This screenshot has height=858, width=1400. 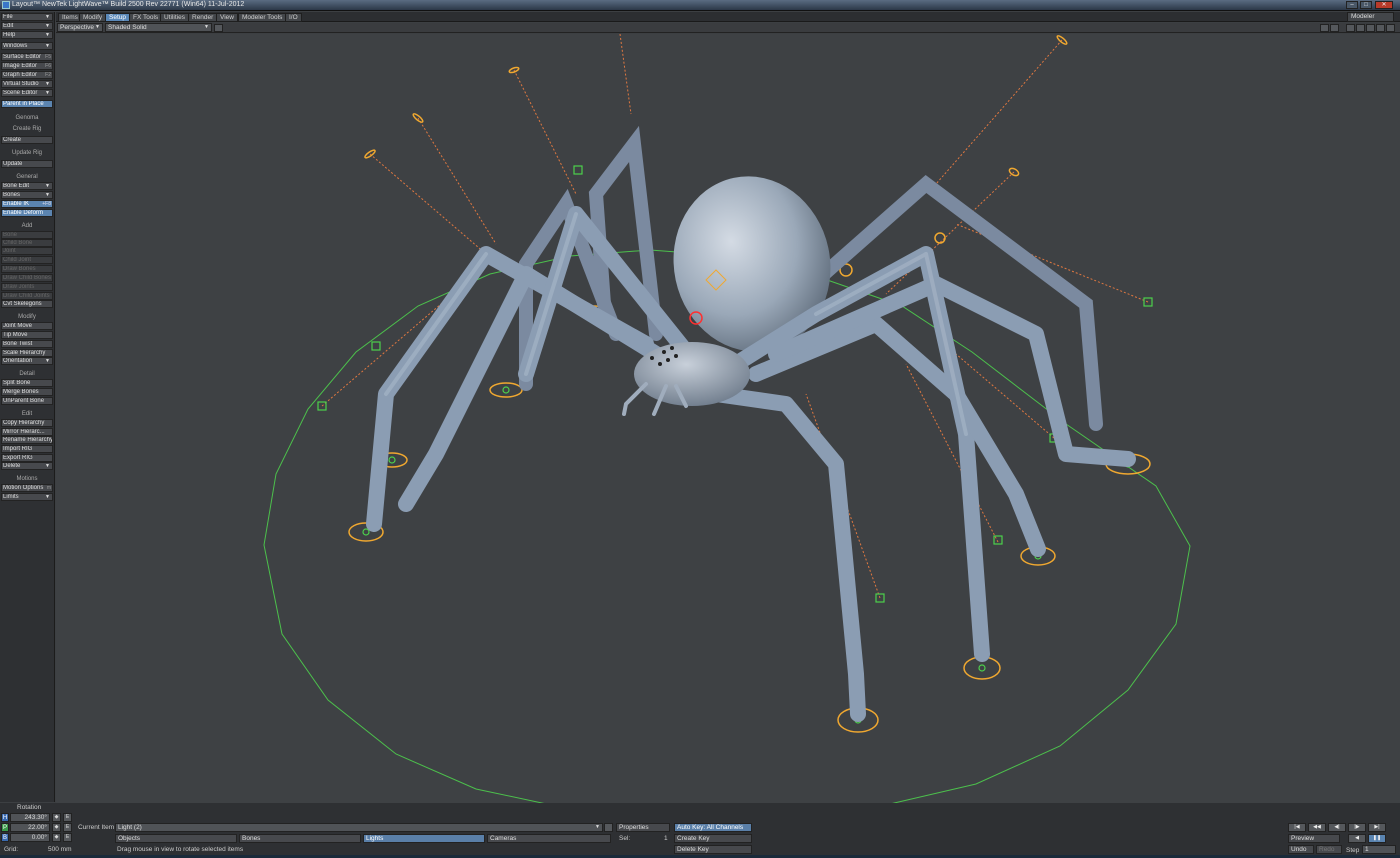 I want to click on pitch-button: P, so click(x=5, y=827).